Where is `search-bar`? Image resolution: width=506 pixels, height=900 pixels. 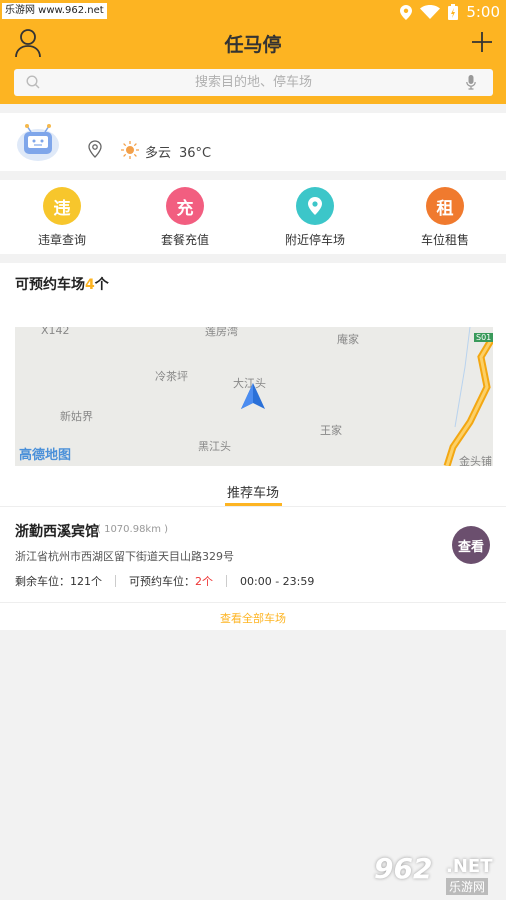
search-bar is located at coordinates (253, 82).